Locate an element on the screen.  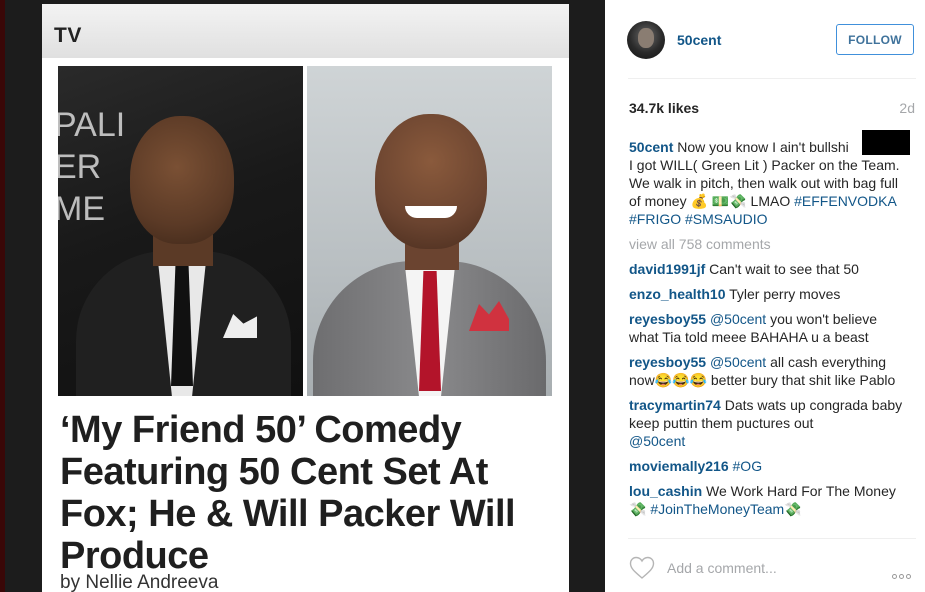
comment-user: tracymartin74 is located at coordinates (675, 405).